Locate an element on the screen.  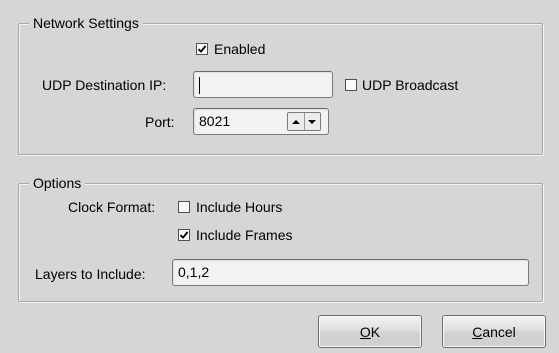
arrow-down-icon is located at coordinates (312, 121).